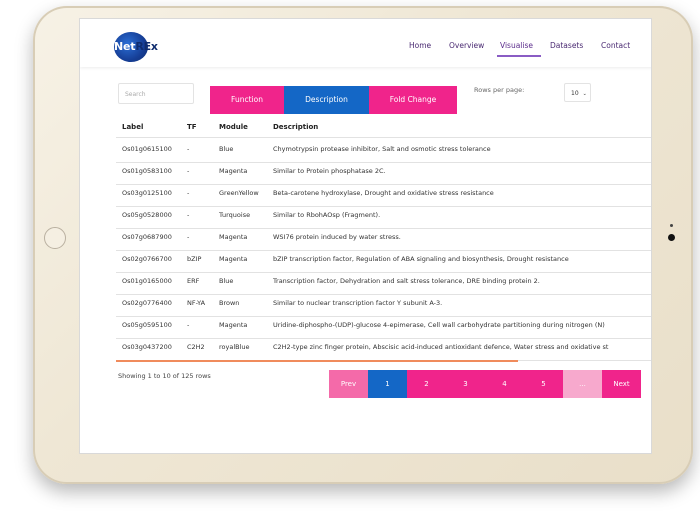  Describe the element at coordinates (326, 100) in the screenshot. I see `tab-description: Description` at that location.